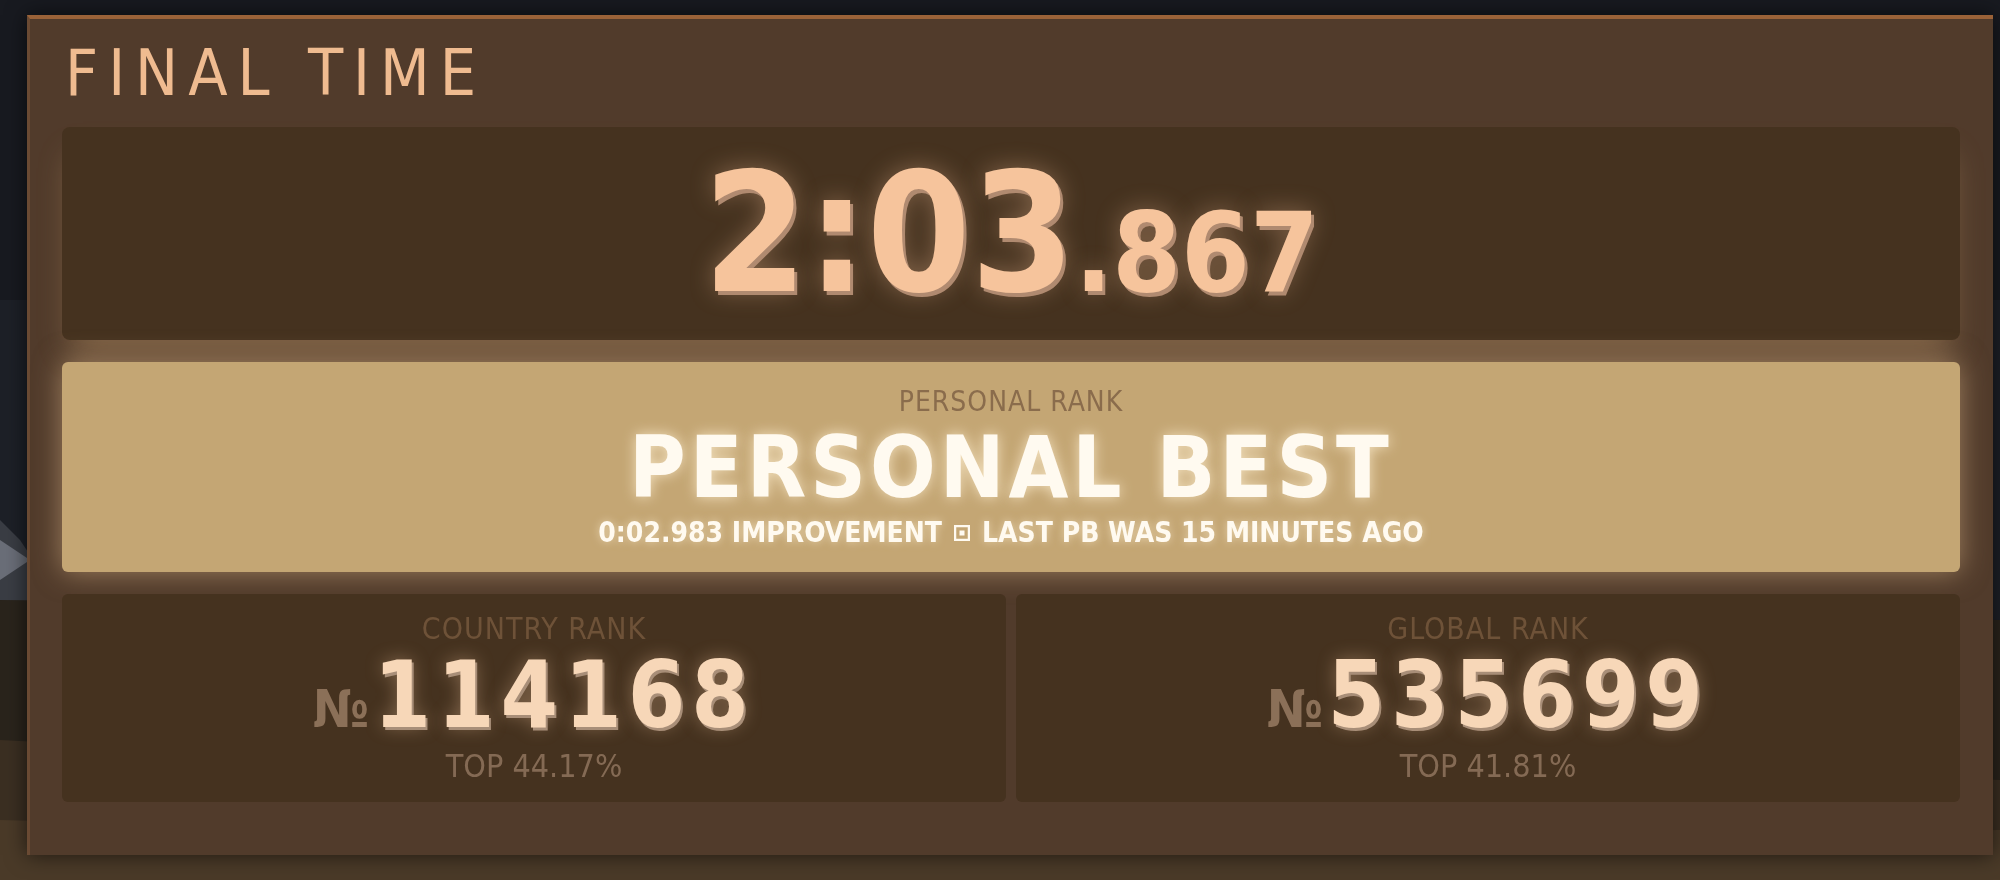 This screenshot has width=2000, height=880. Describe the element at coordinates (564, 696) in the screenshot. I see `rank-number: 114168` at that location.